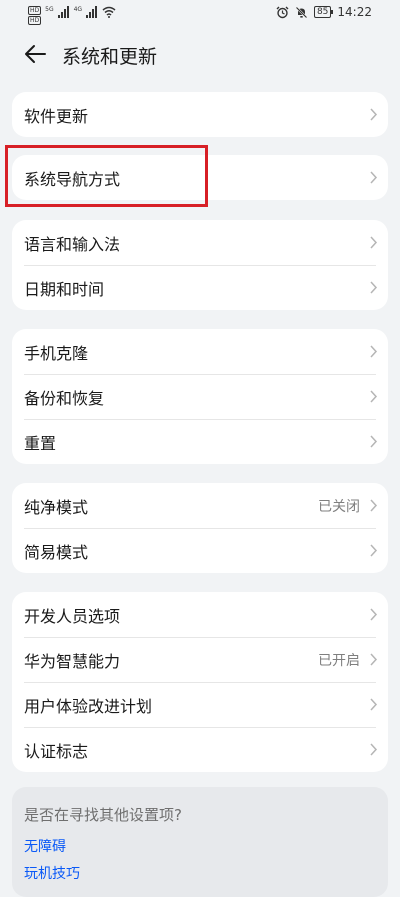  I want to click on row-label: 语言和输入法, so click(72, 244).